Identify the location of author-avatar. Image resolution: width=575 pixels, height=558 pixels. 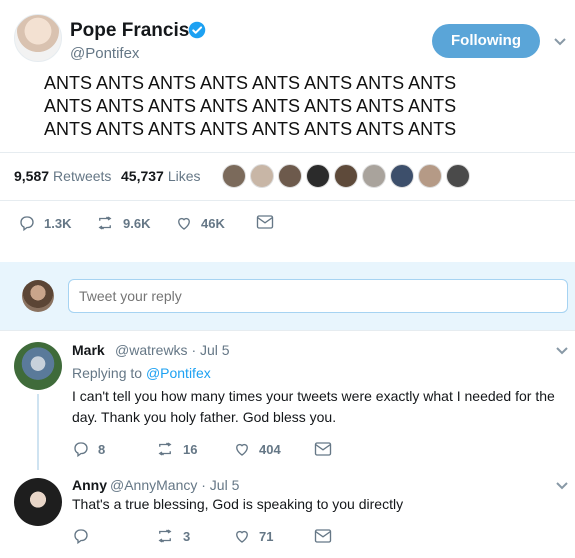
(38, 38).